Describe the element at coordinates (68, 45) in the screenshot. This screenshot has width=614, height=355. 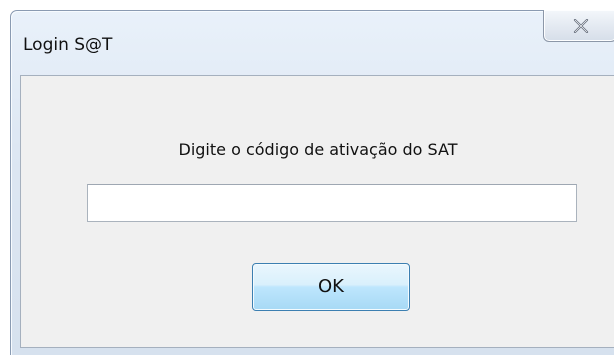
I see `window-title: Login S@T` at that location.